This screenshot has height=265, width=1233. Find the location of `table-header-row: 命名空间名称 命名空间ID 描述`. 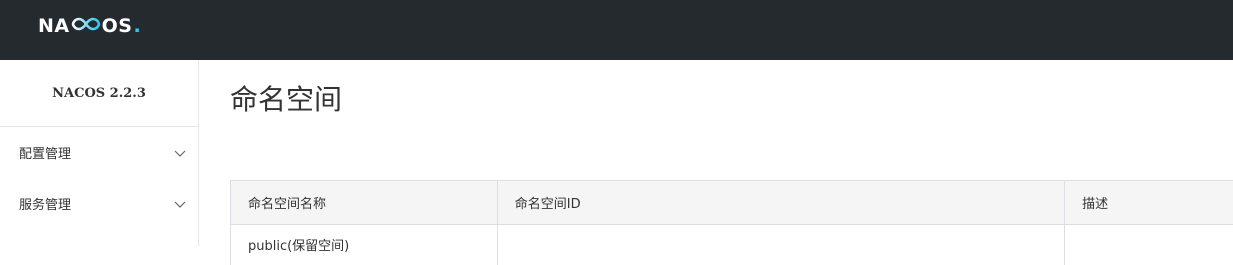

table-header-row: 命名空间名称 命名空间ID 描述 is located at coordinates (732, 203).